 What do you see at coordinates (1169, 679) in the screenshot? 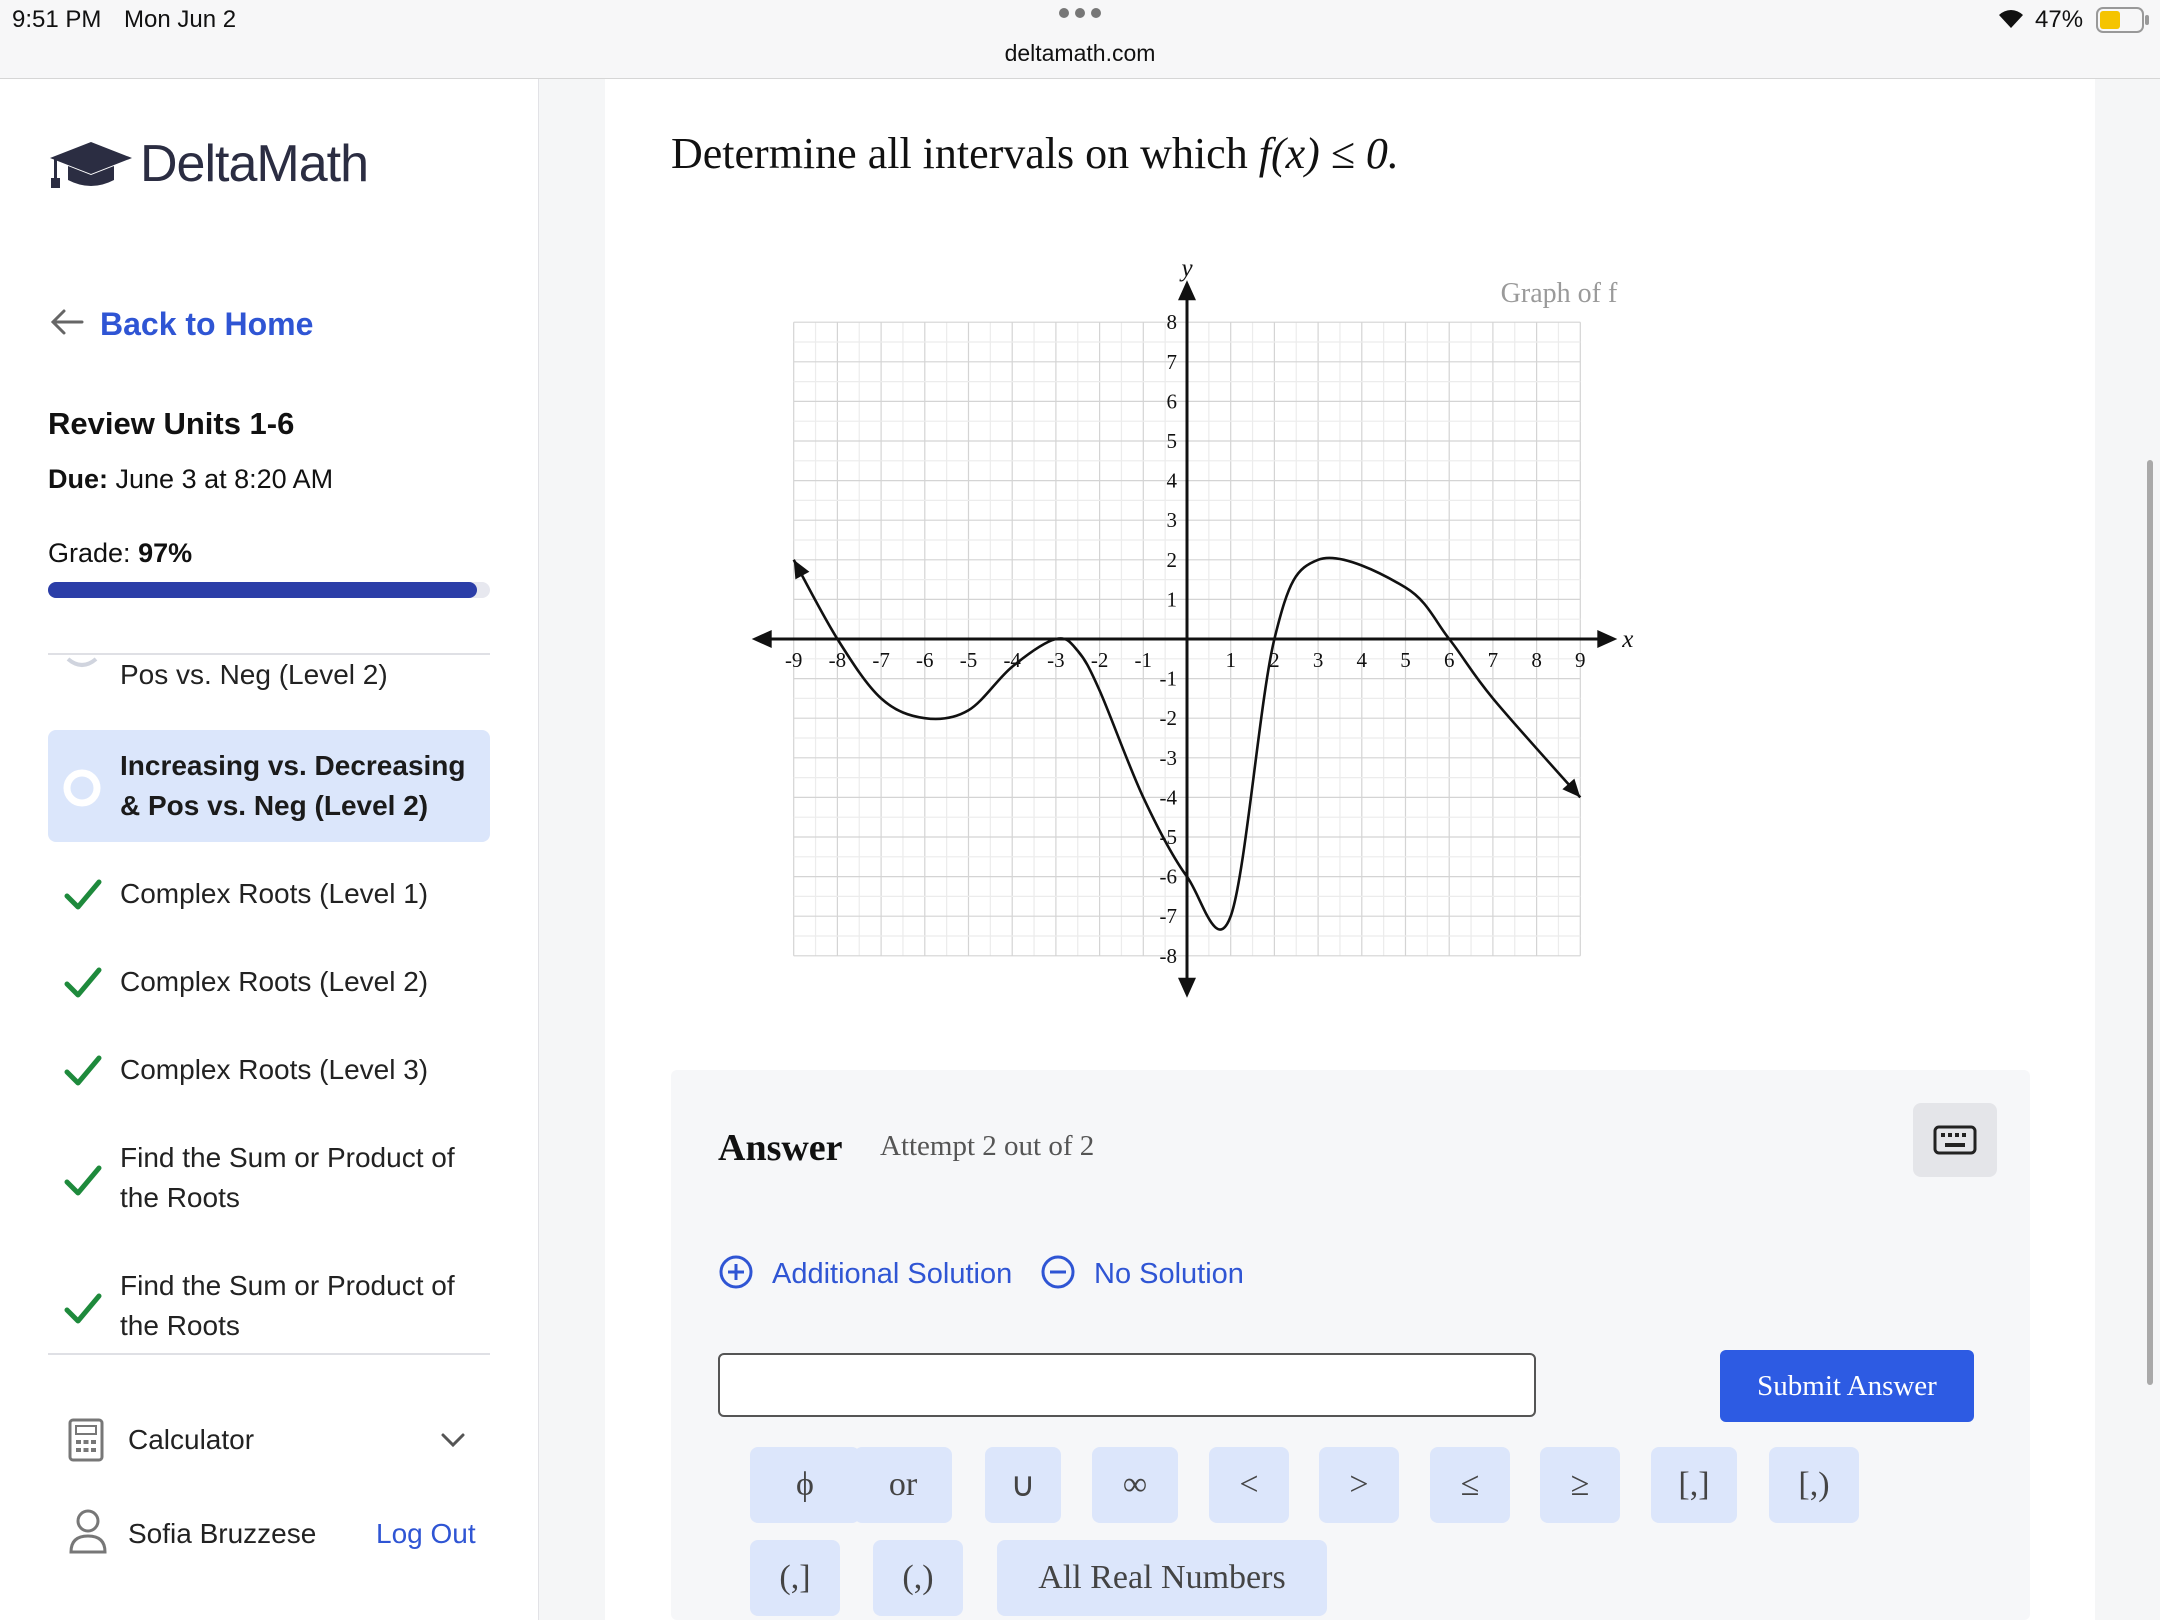
I see `y-tick-label: -1` at bounding box center [1169, 679].